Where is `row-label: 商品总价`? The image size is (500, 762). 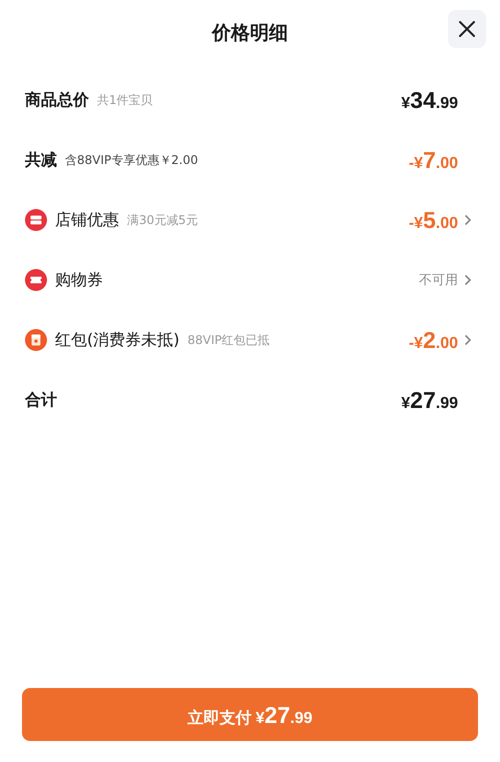
row-label: 商品总价 is located at coordinates (57, 100).